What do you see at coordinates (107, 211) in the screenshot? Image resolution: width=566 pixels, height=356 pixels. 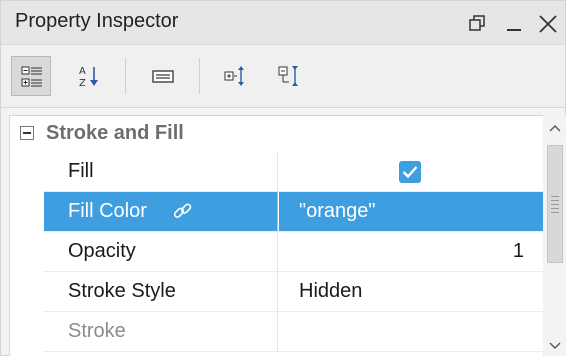 I see `property-name: Fill Color` at bounding box center [107, 211].